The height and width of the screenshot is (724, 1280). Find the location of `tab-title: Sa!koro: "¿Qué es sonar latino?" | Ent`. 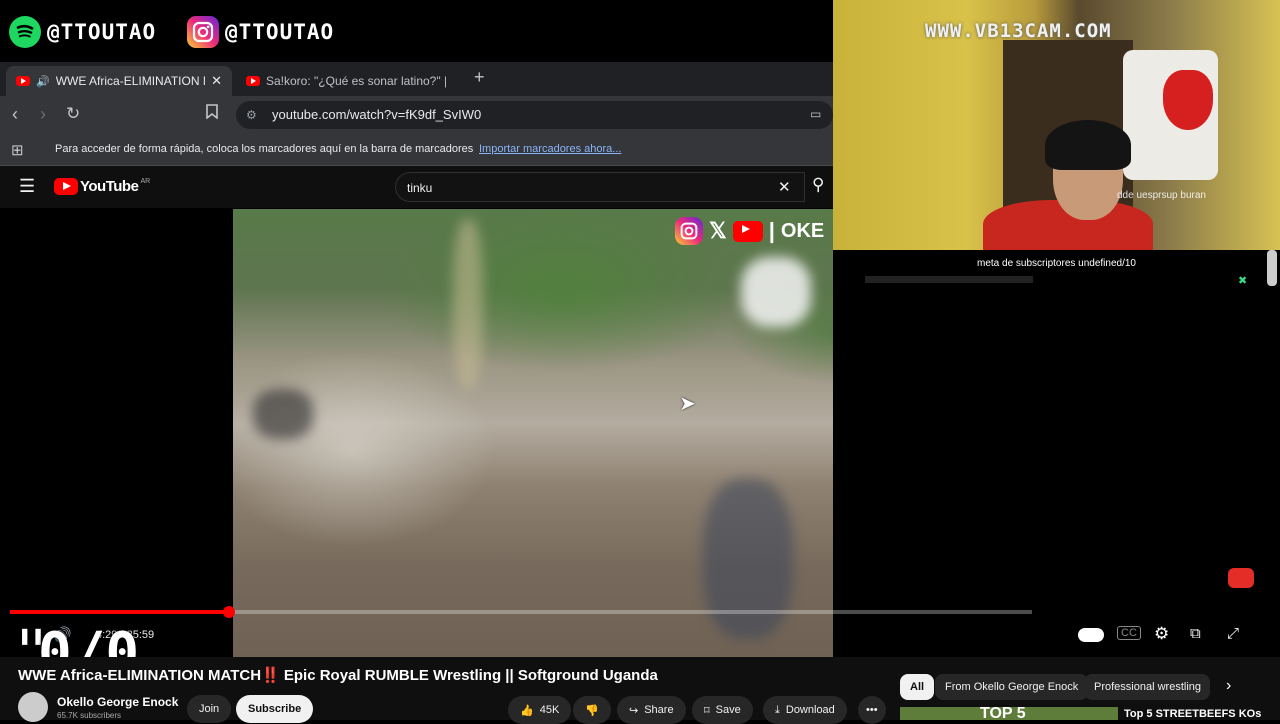

tab-title: Sa!koro: "¿Qué es sonar latino?" | Ent is located at coordinates (356, 81).